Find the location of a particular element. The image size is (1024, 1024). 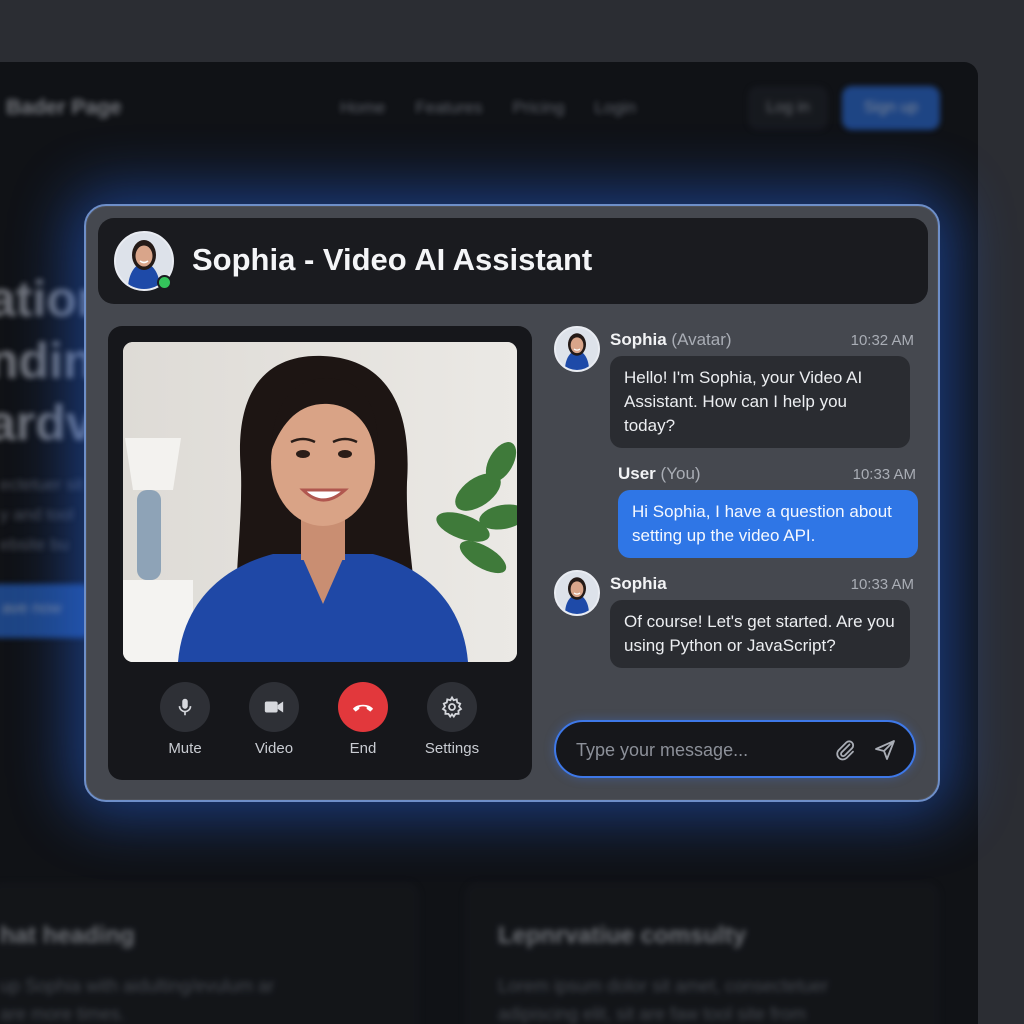

send-button is located at coordinates (885, 750).